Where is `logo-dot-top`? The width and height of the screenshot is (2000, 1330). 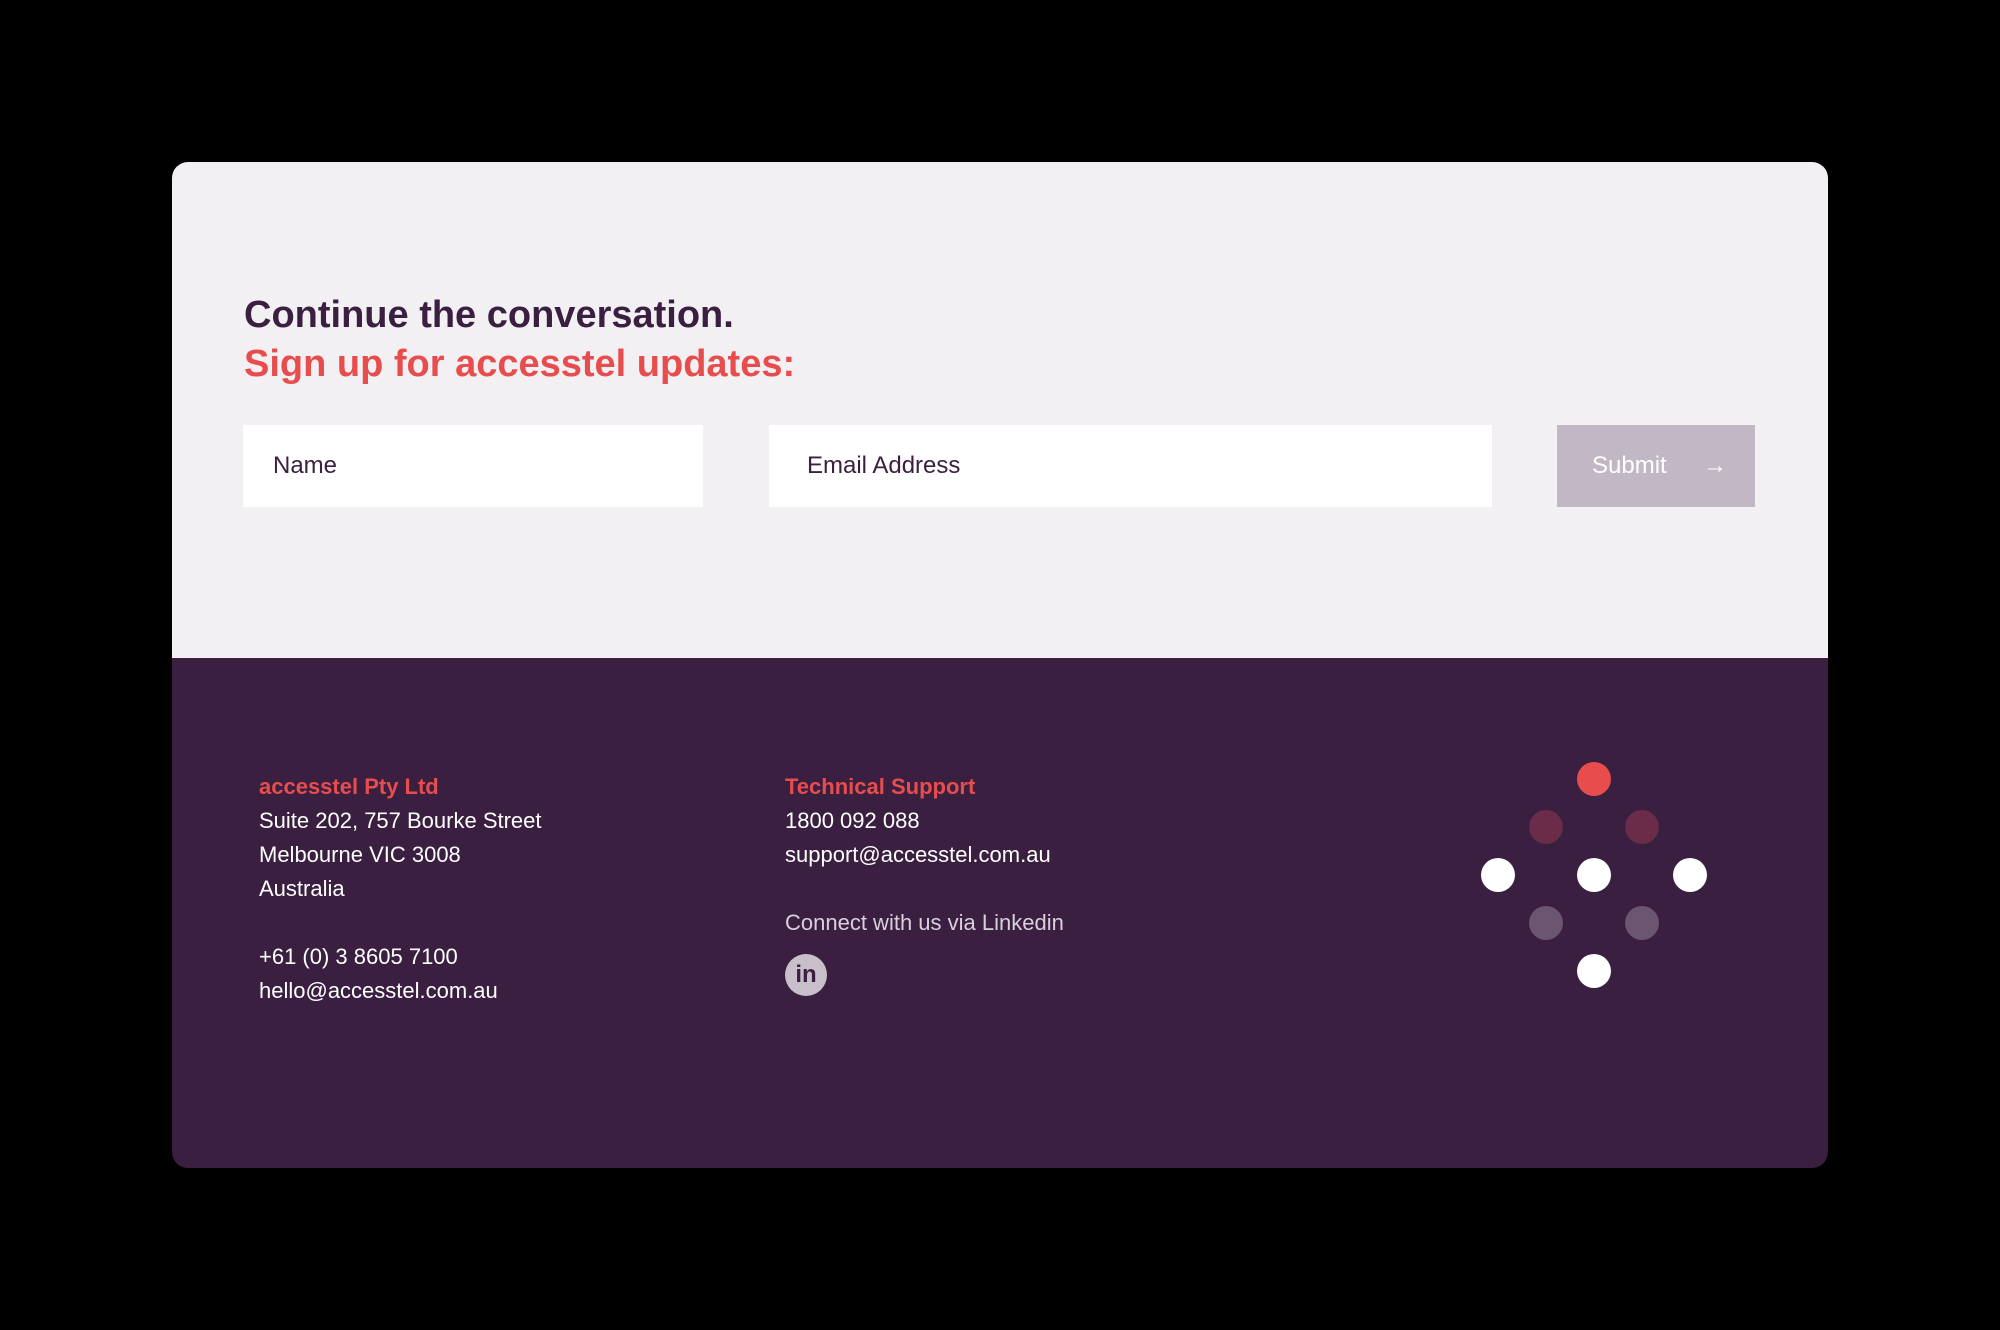 logo-dot-top is located at coordinates (1594, 779).